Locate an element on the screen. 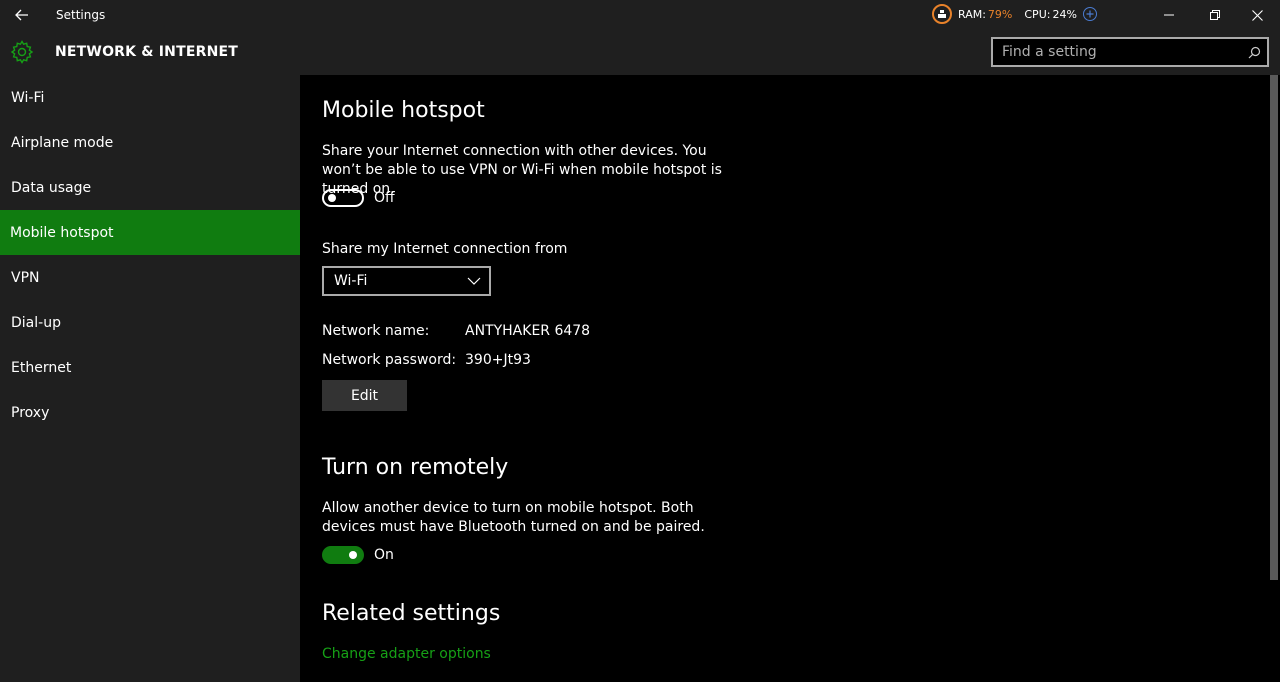  sidebar-item-data-usage: Data usage is located at coordinates (150, 187).